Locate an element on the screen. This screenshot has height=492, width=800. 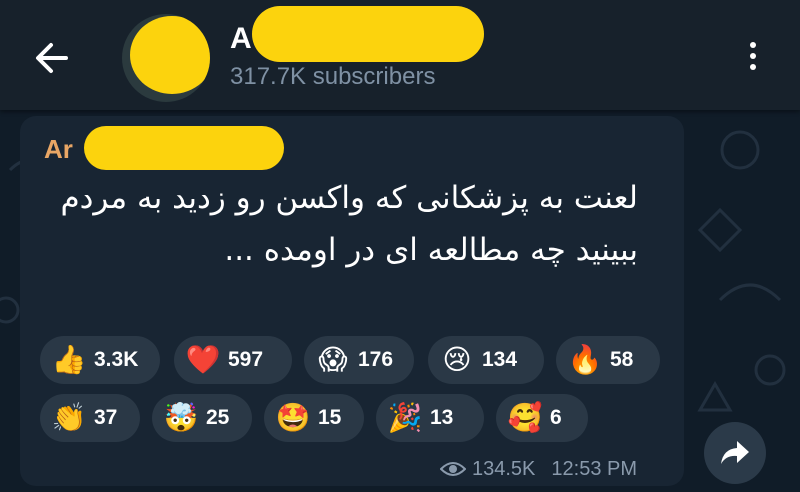
party-popper-icon: 🎉 is located at coordinates (405, 417).